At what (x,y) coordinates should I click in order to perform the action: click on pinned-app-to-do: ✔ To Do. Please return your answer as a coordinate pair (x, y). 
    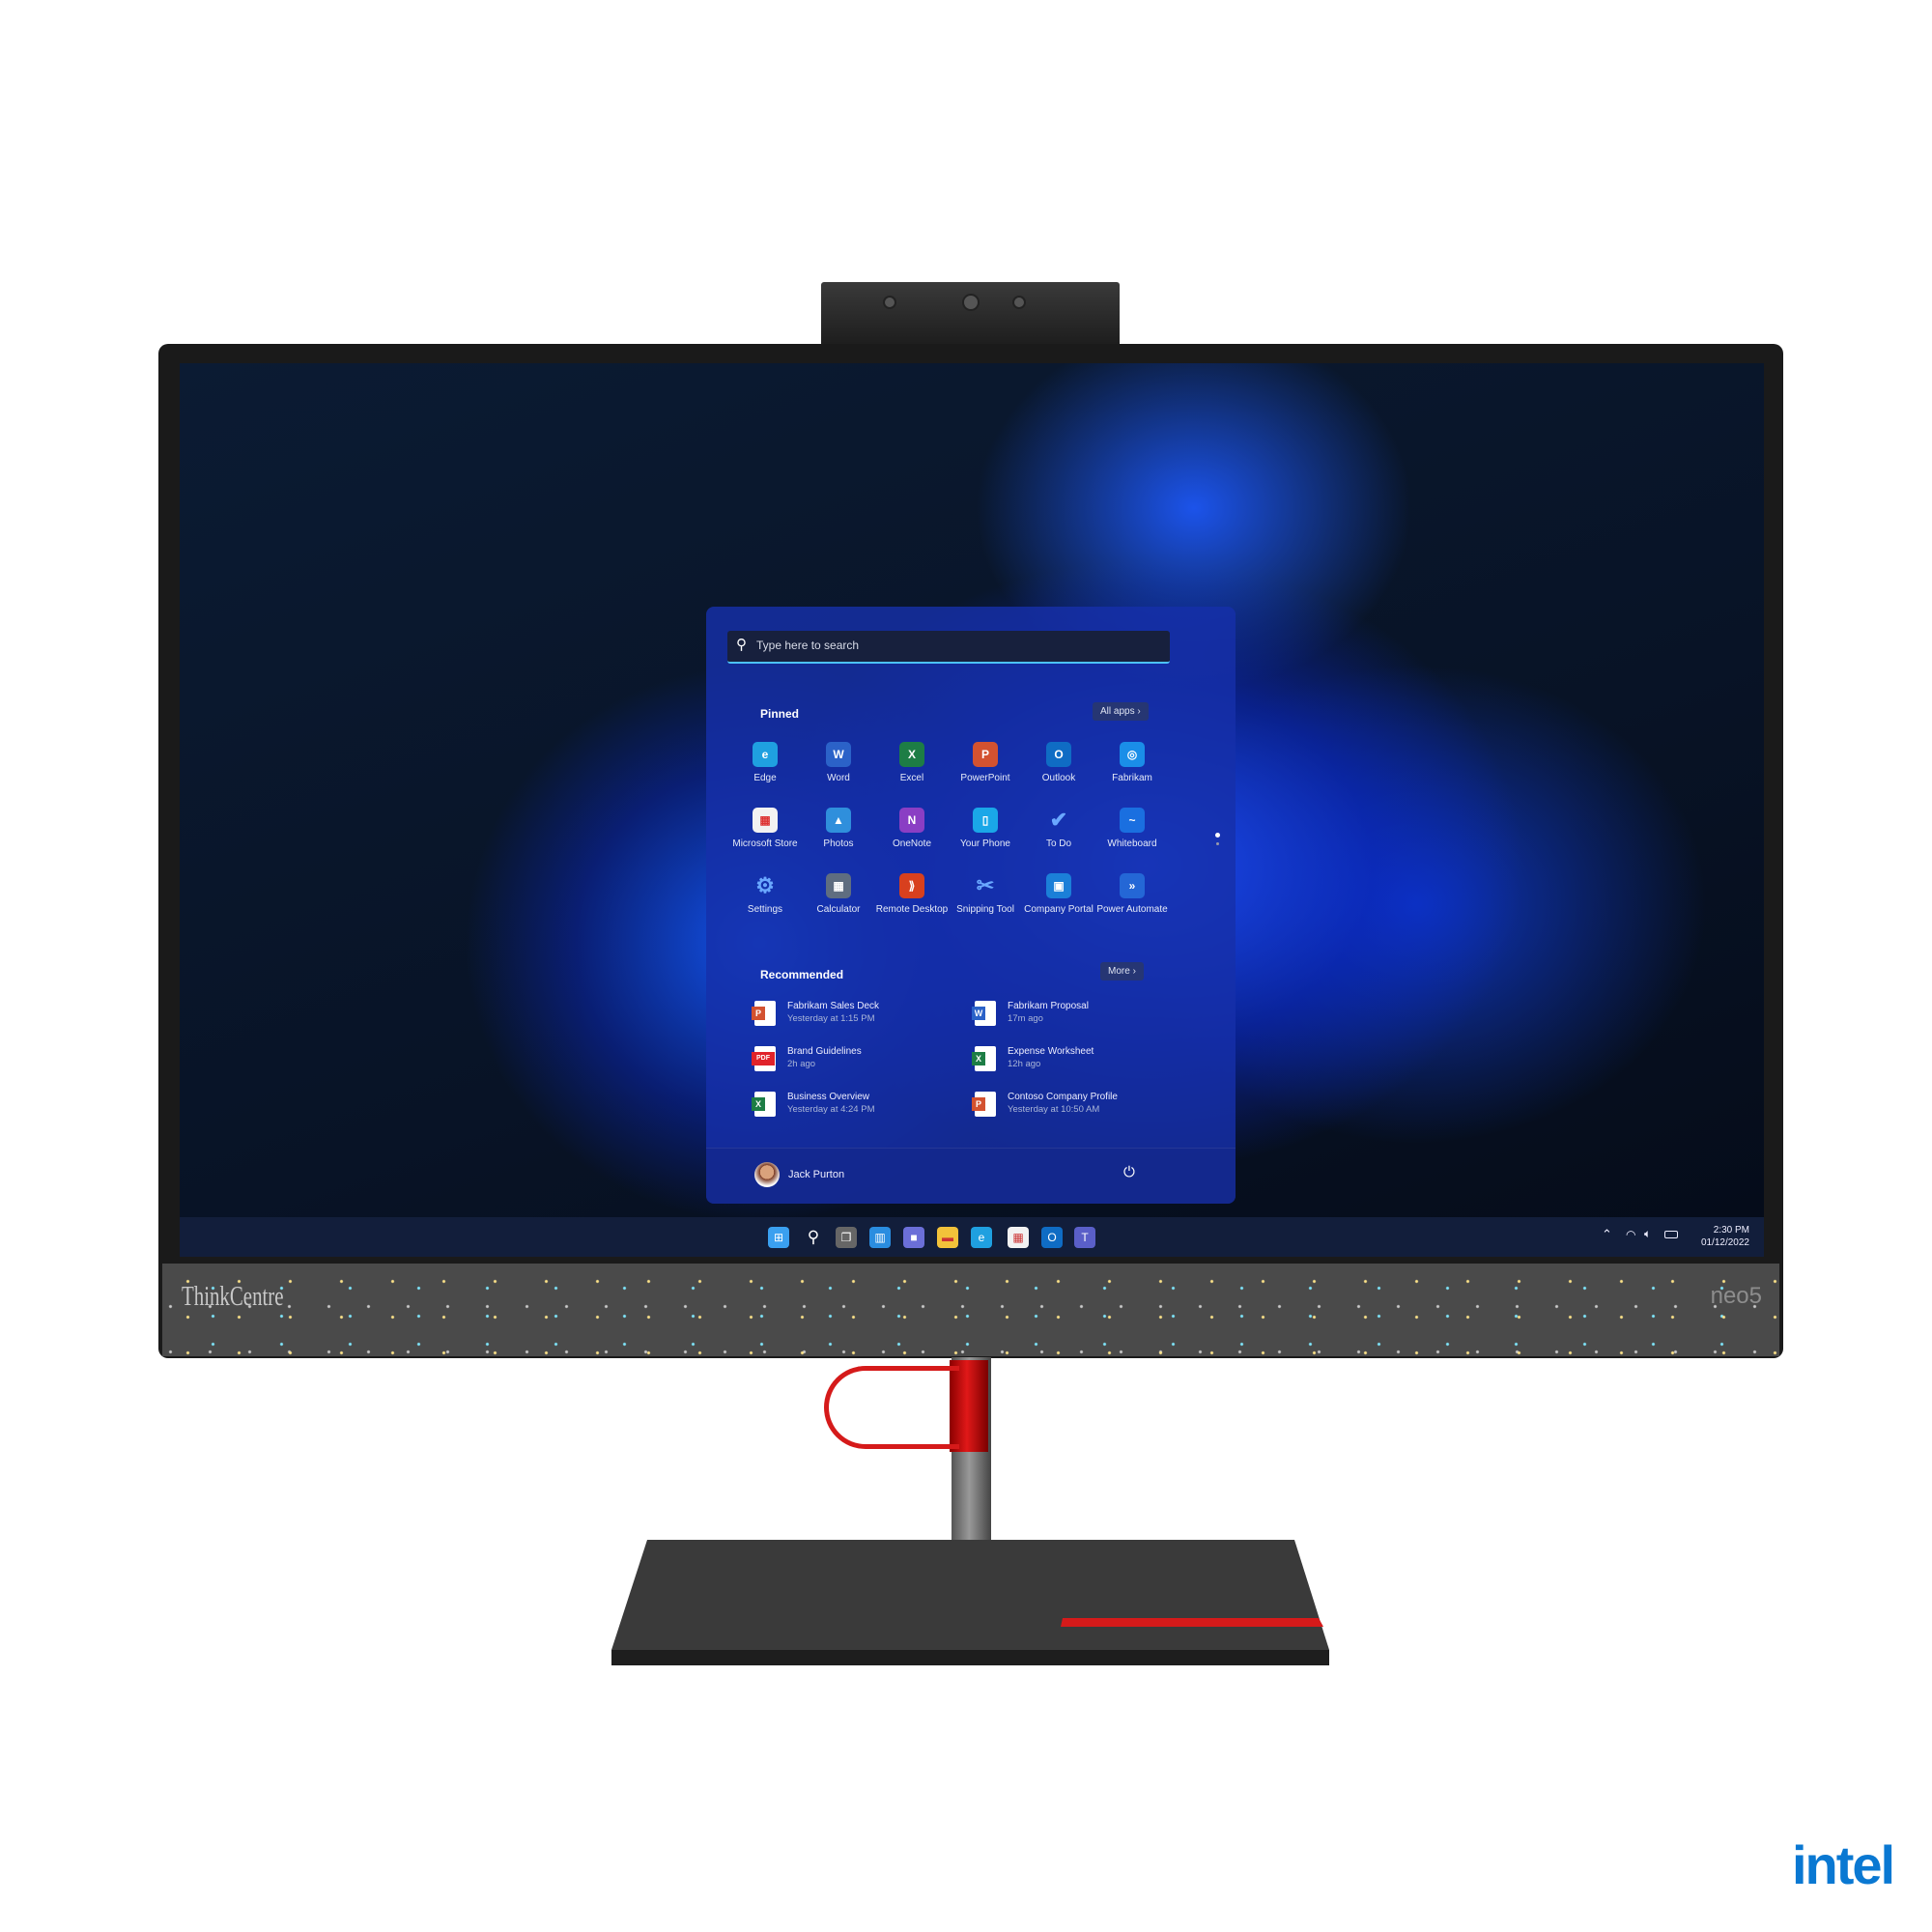
    Looking at the image, I should click on (1058, 828).